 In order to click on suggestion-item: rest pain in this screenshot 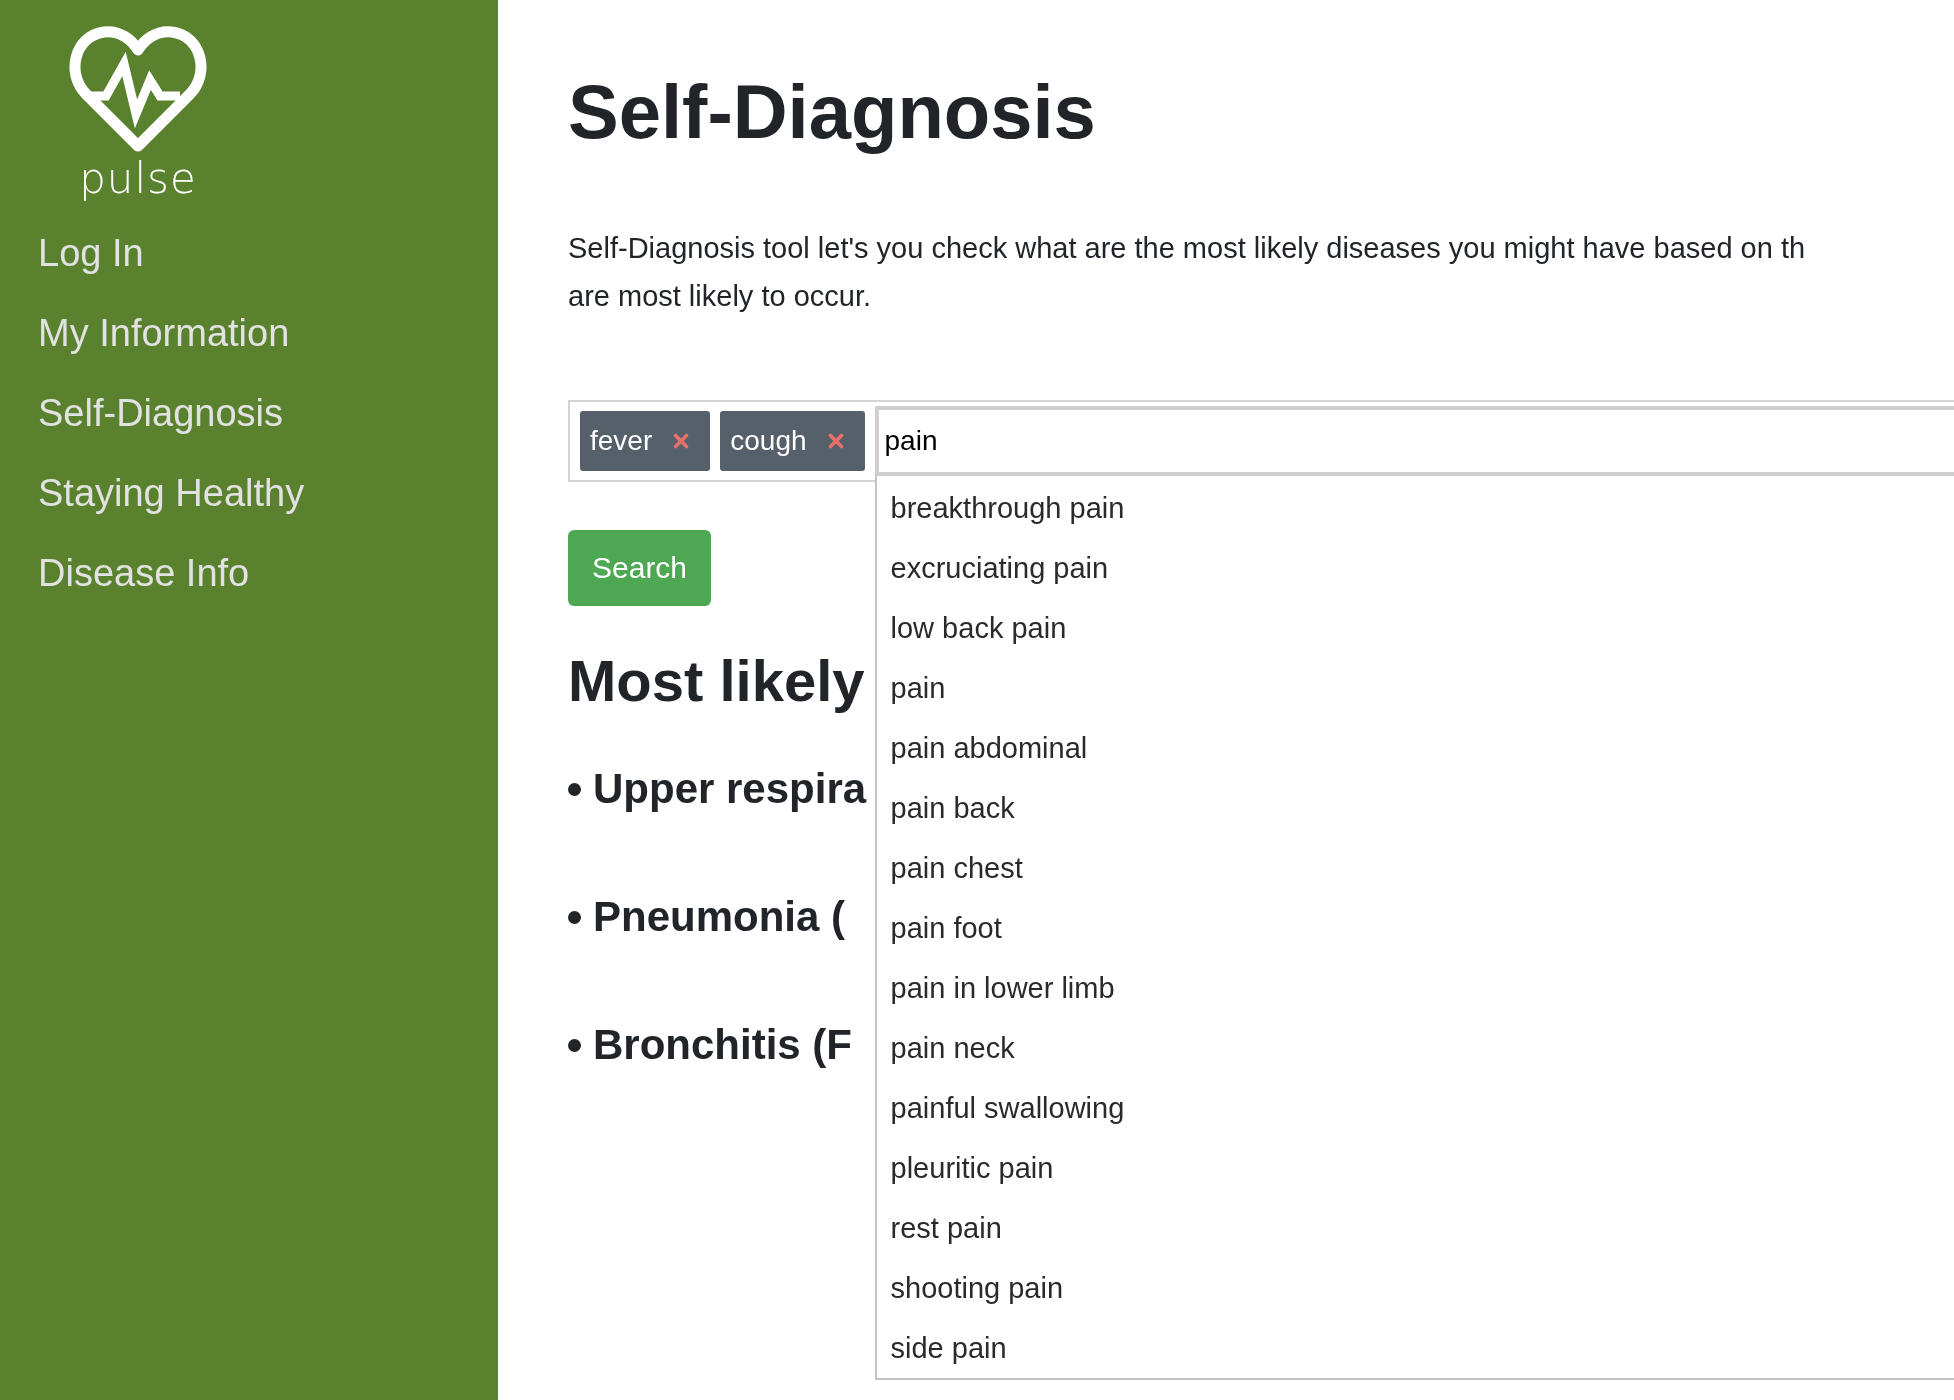, I will do `click(1415, 1227)`.